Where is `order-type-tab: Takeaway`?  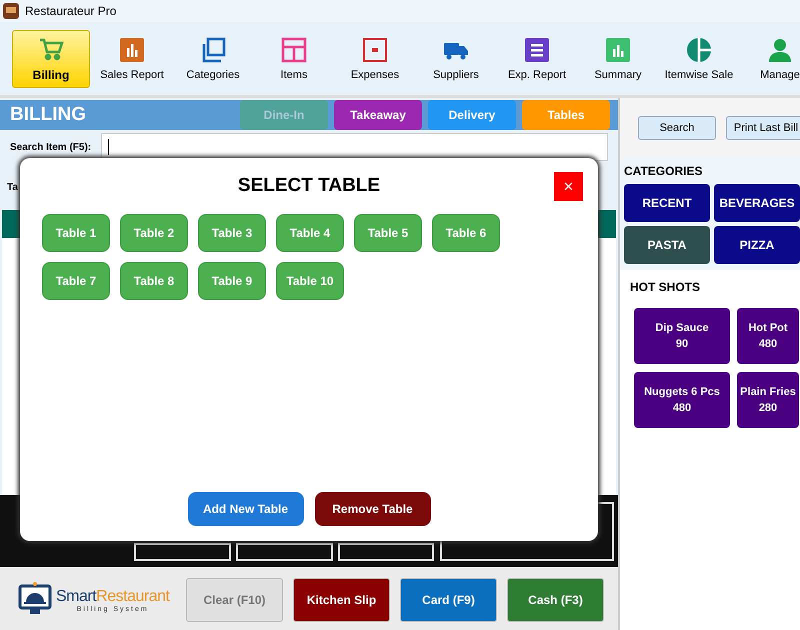 order-type-tab: Takeaway is located at coordinates (378, 115).